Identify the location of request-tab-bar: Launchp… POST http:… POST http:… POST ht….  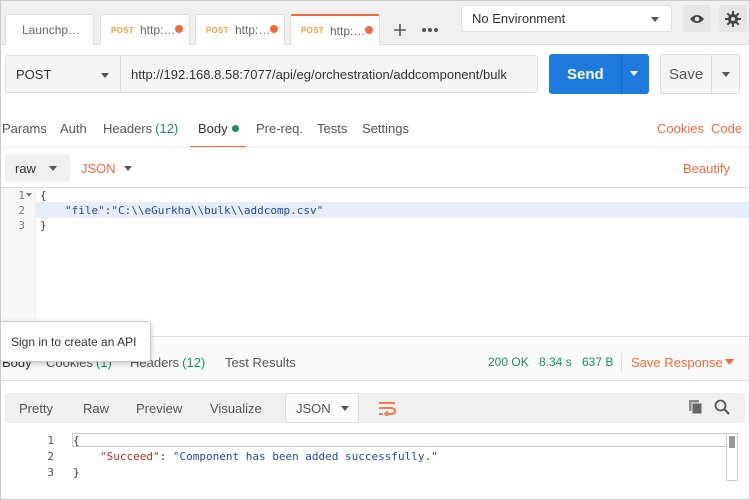
(375, 22).